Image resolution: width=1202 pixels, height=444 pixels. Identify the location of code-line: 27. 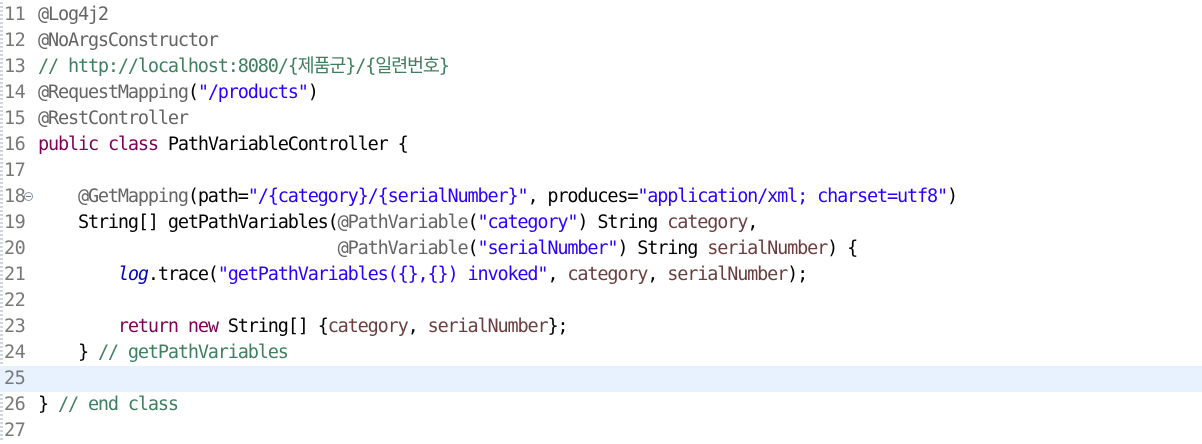
(601, 431).